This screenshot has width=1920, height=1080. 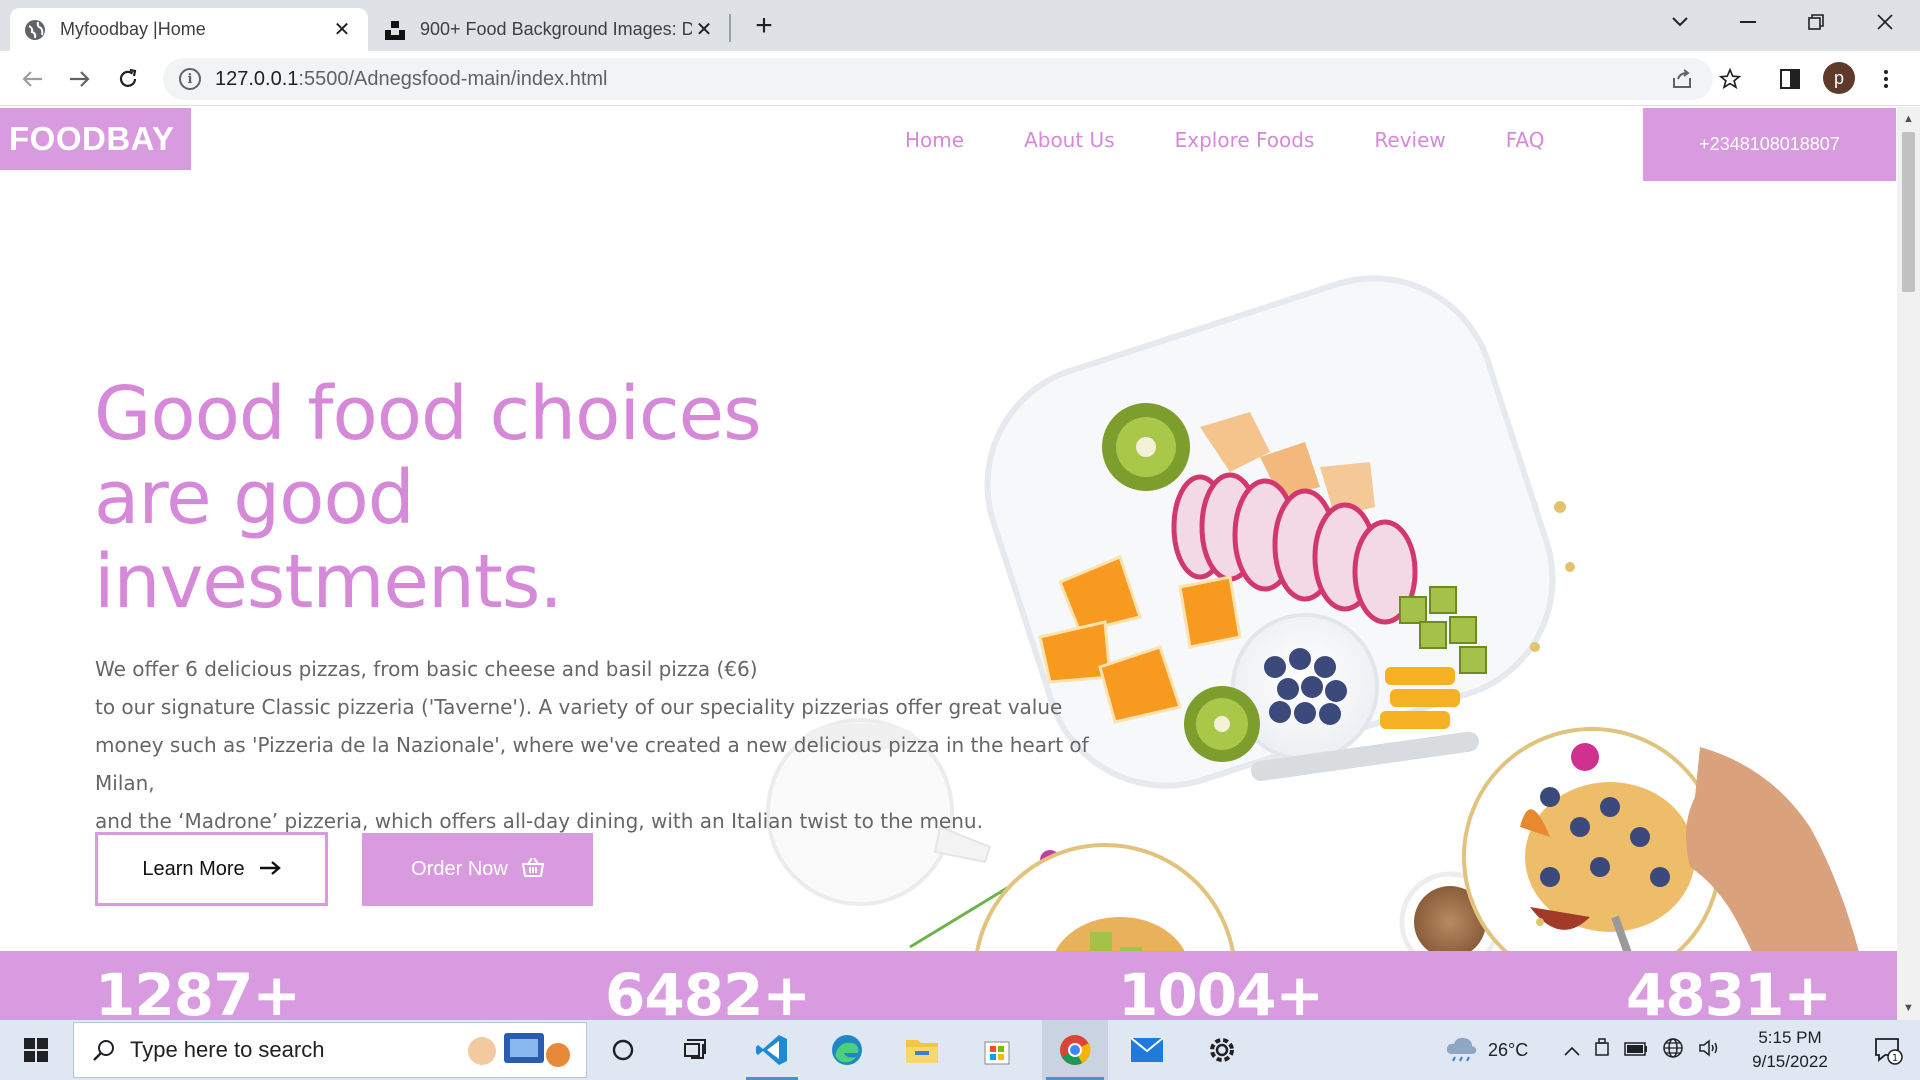 What do you see at coordinates (1147, 1050) in the screenshot?
I see `mail-icon` at bounding box center [1147, 1050].